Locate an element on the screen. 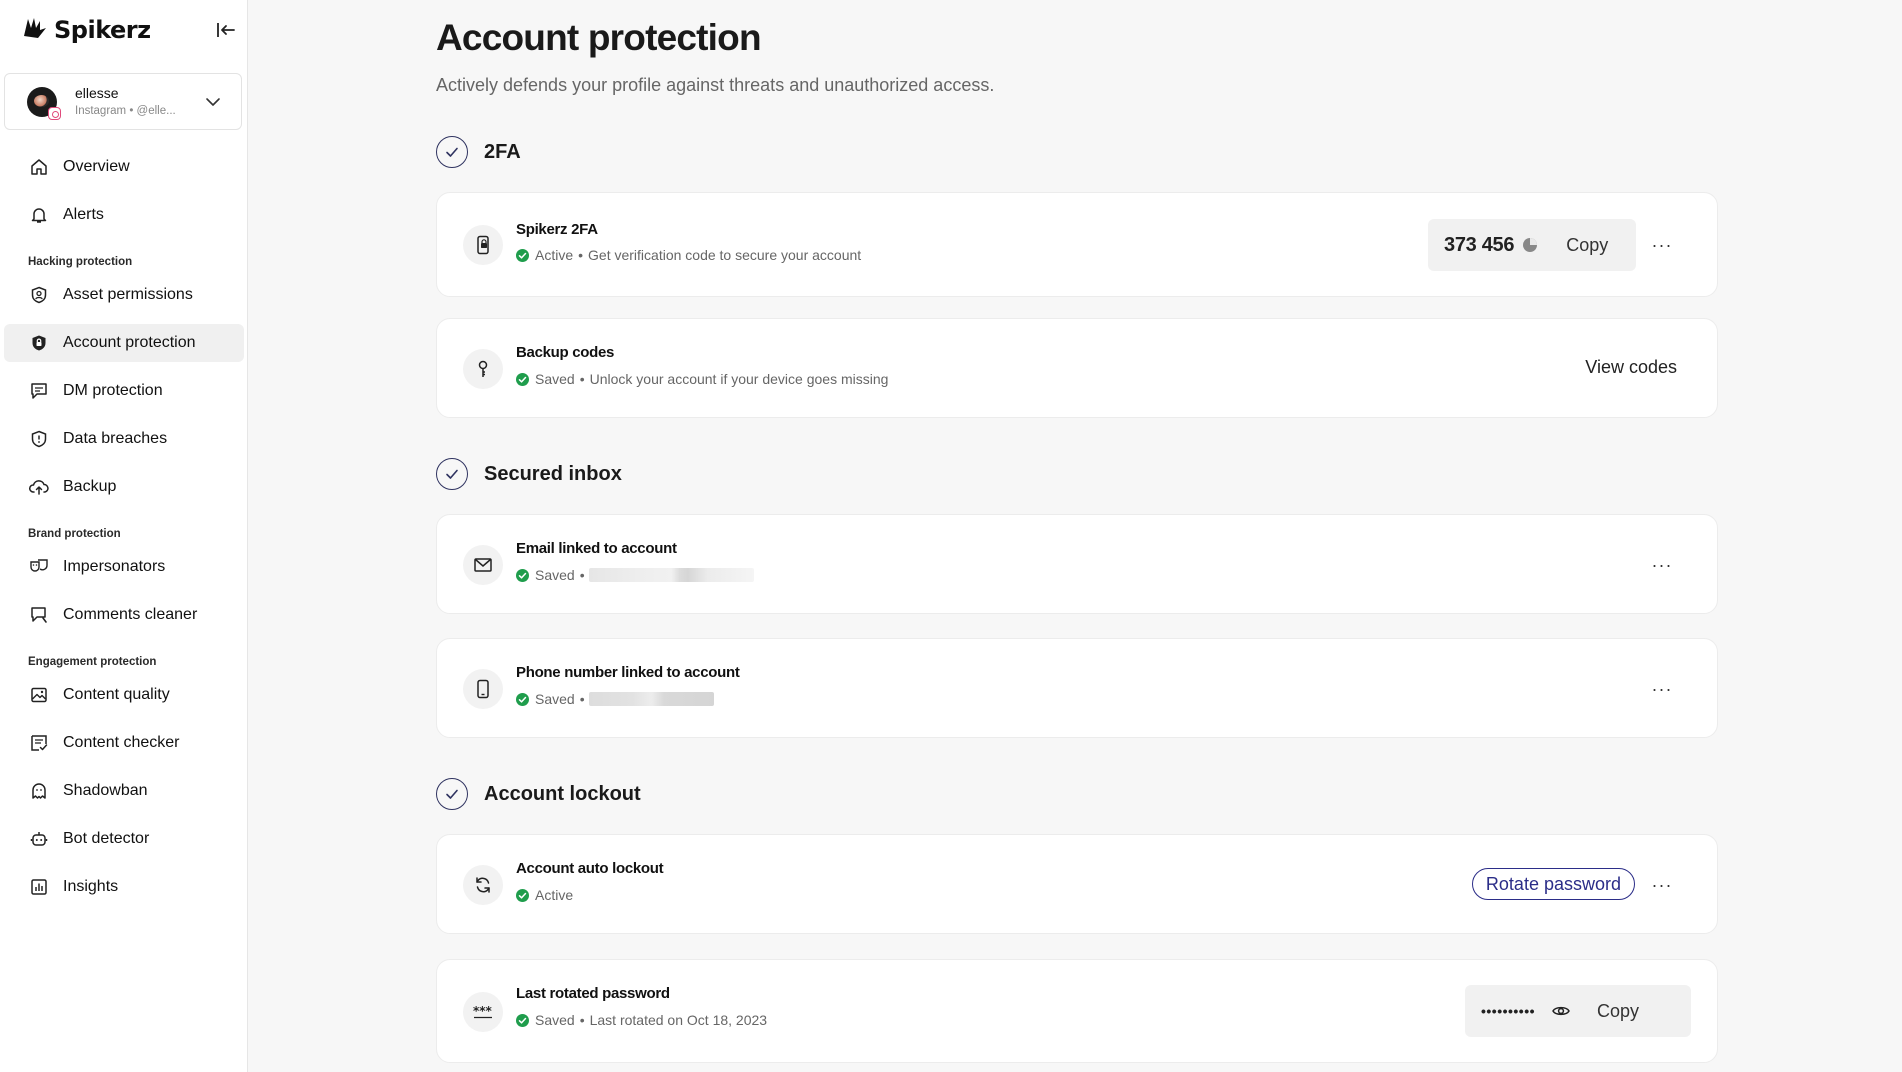  sidebar-item-data-breaches: Data breaches is located at coordinates (124, 439).